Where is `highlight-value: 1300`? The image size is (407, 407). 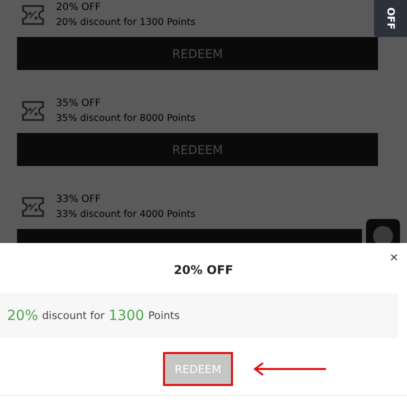
highlight-value: 1300 is located at coordinates (126, 316).